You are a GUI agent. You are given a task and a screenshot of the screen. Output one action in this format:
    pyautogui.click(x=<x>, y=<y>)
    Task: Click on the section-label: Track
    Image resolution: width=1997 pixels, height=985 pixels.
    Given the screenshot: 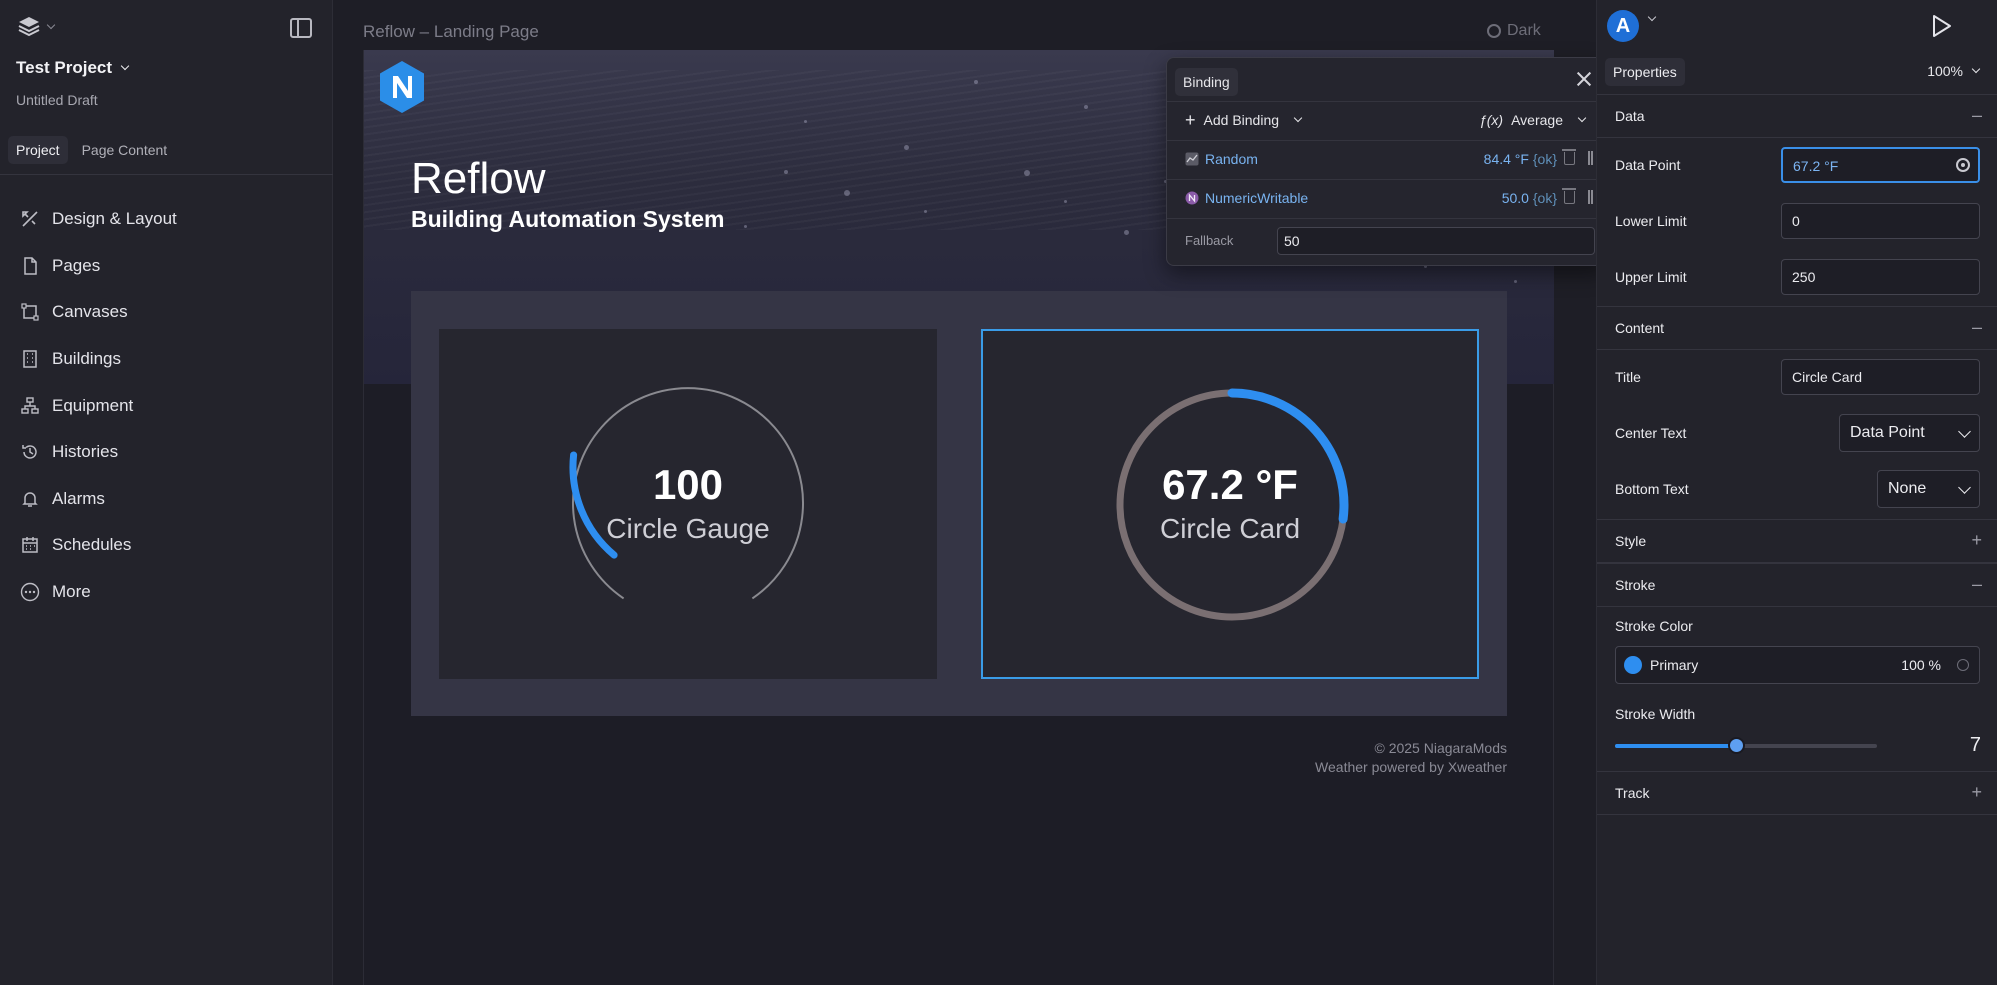 What is the action you would take?
    pyautogui.click(x=1632, y=793)
    